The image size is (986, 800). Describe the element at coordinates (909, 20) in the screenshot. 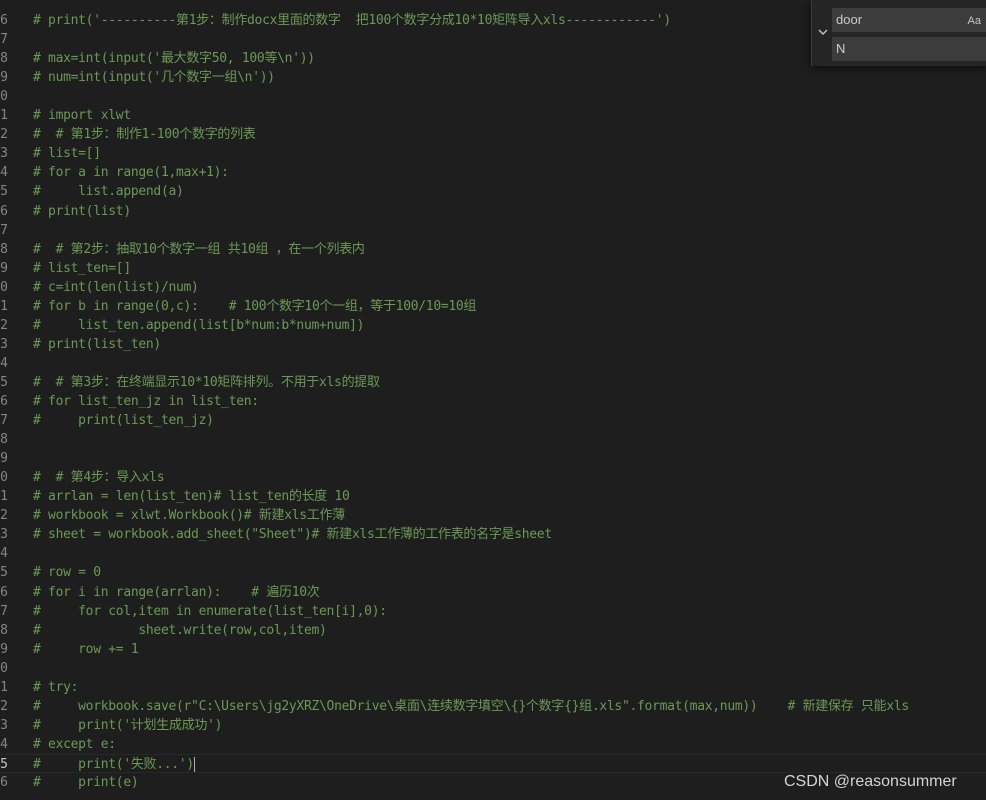

I see `find-input: door Aa` at that location.